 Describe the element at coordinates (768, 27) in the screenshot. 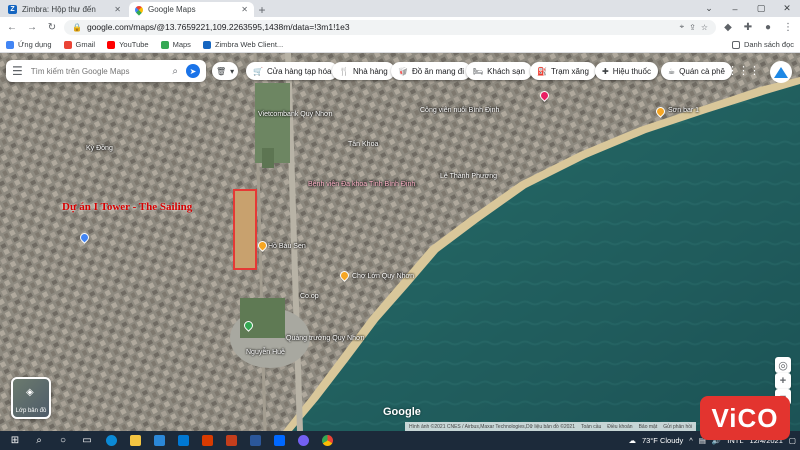

I see `profile-icon: ●` at that location.